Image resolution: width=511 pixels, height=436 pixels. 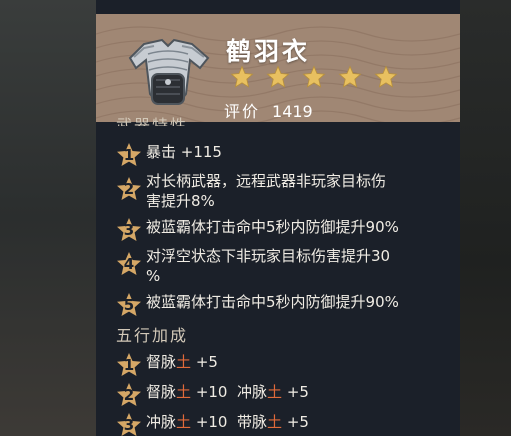 I want to click on element-text: 督脉土 +5, so click(x=182, y=362).